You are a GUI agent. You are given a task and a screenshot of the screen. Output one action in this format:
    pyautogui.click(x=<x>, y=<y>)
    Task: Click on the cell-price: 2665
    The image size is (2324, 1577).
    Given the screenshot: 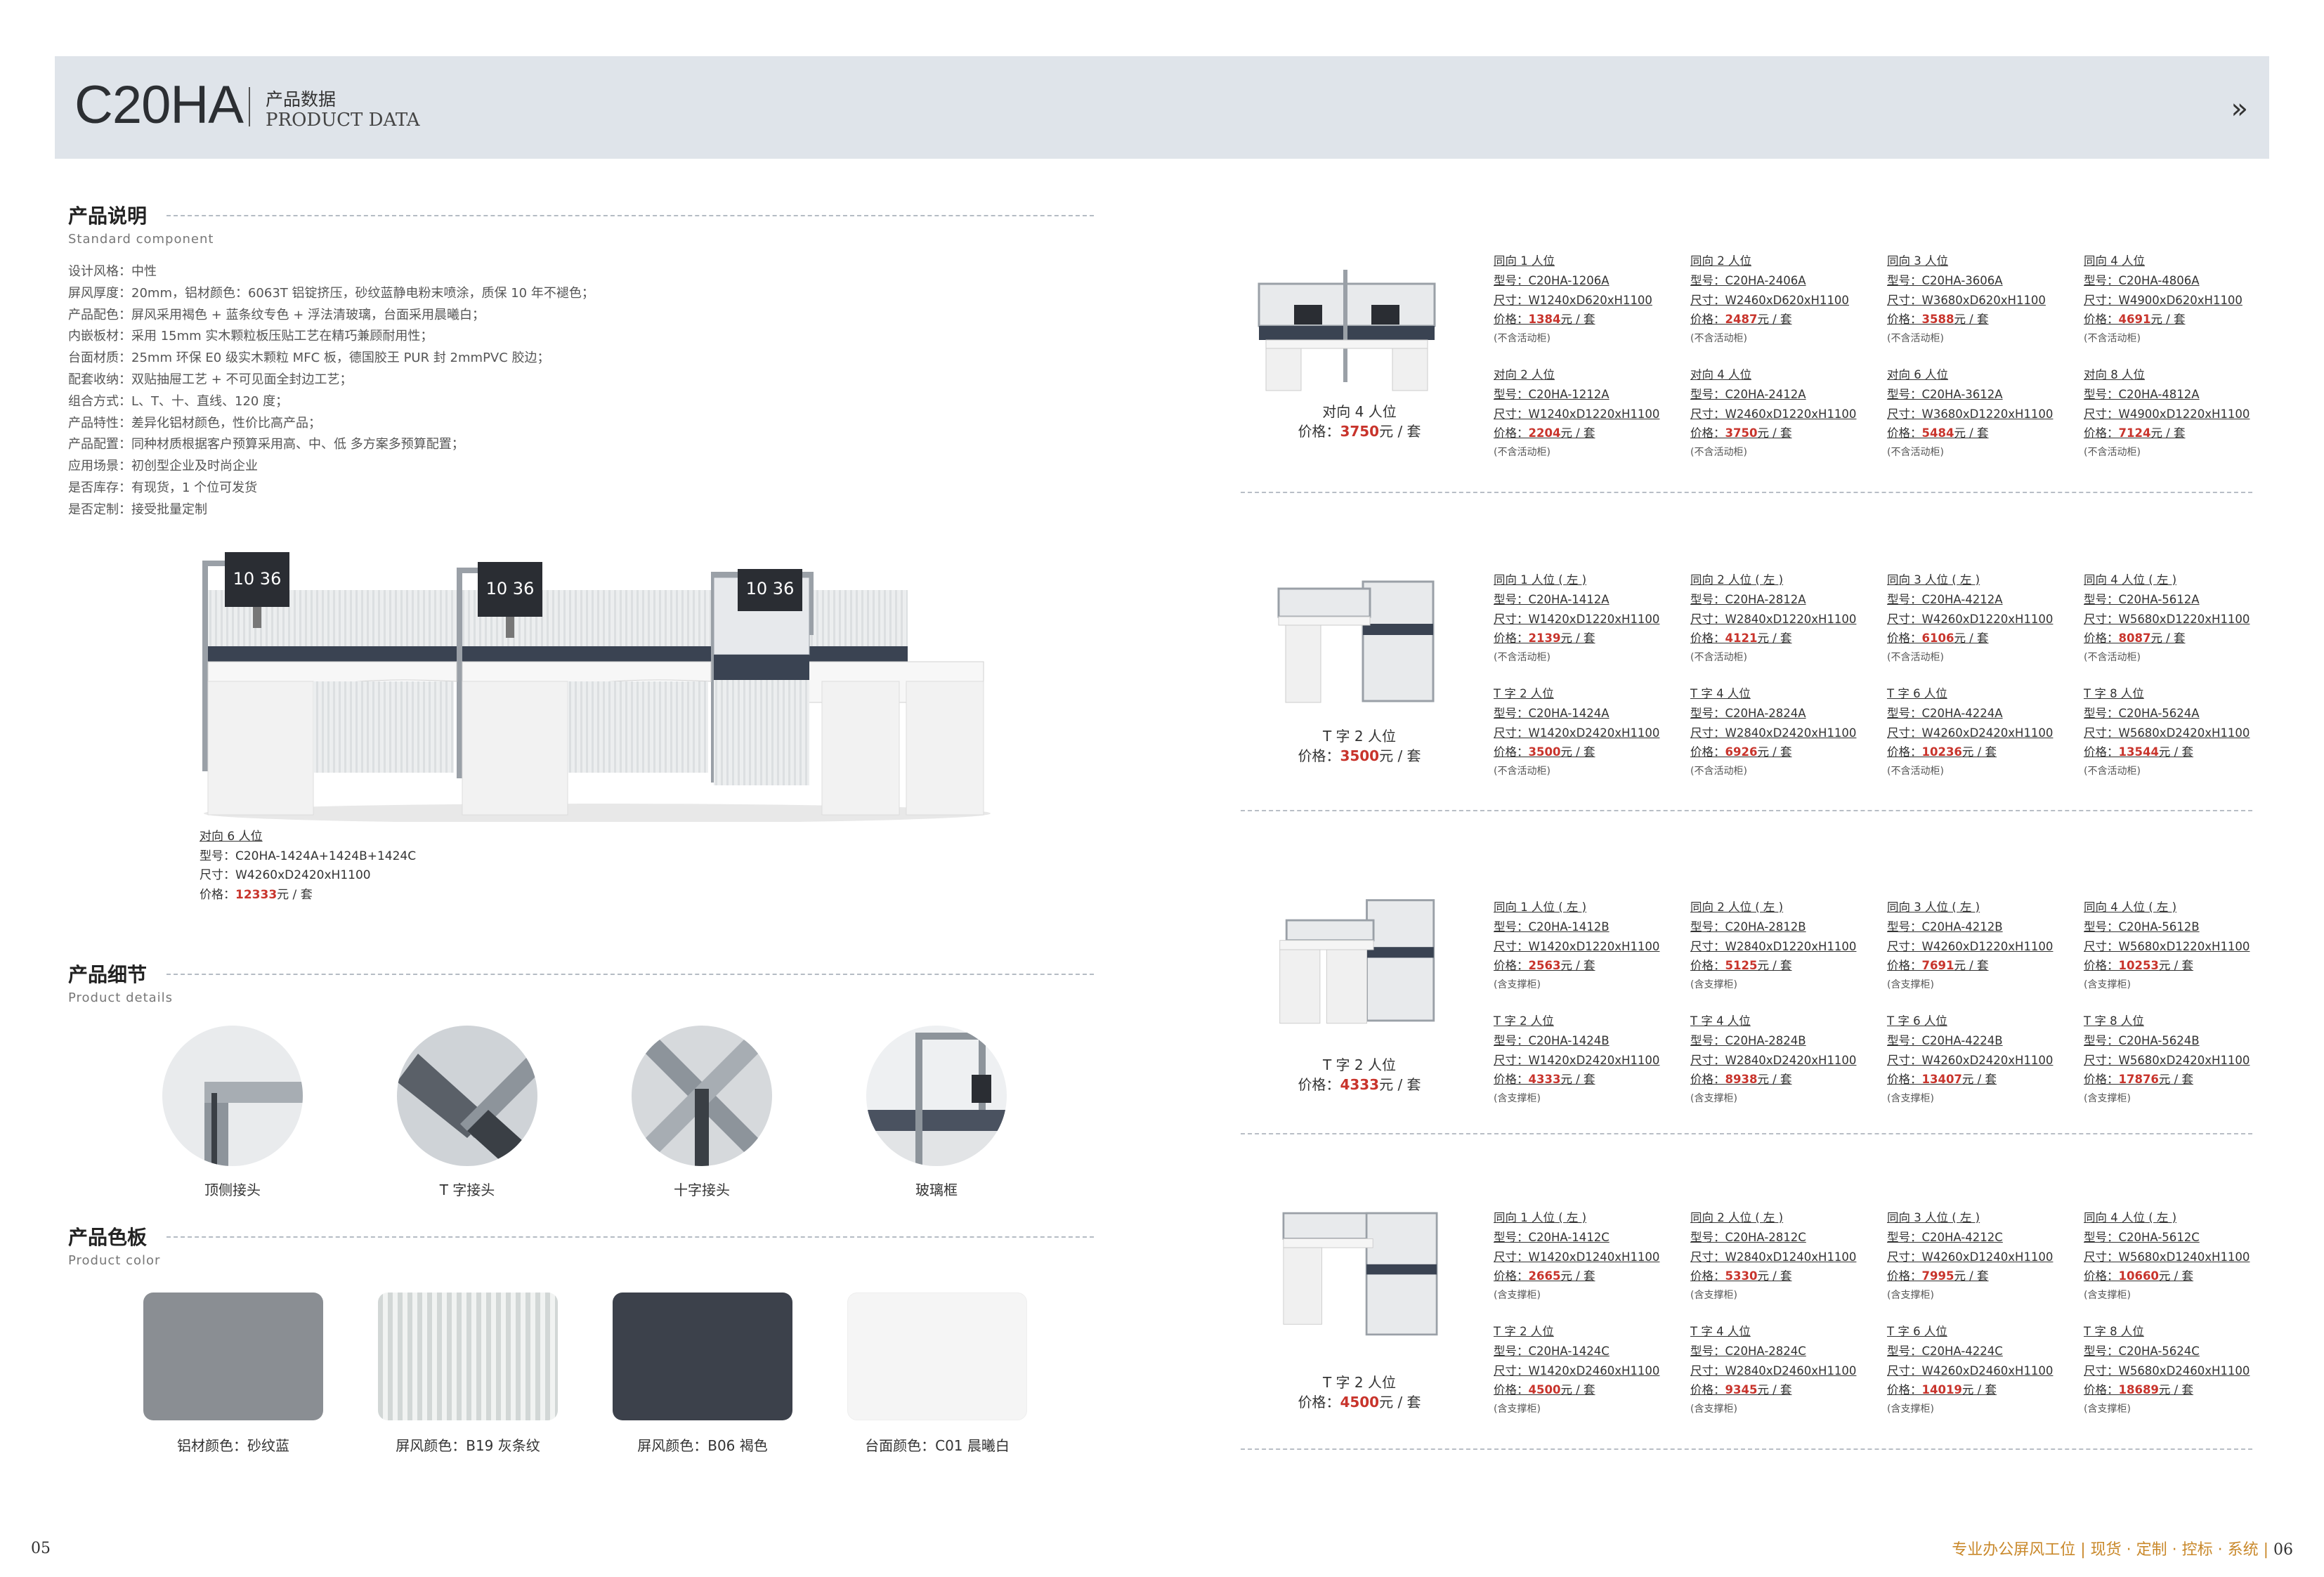 What is the action you would take?
    pyautogui.click(x=1544, y=1276)
    